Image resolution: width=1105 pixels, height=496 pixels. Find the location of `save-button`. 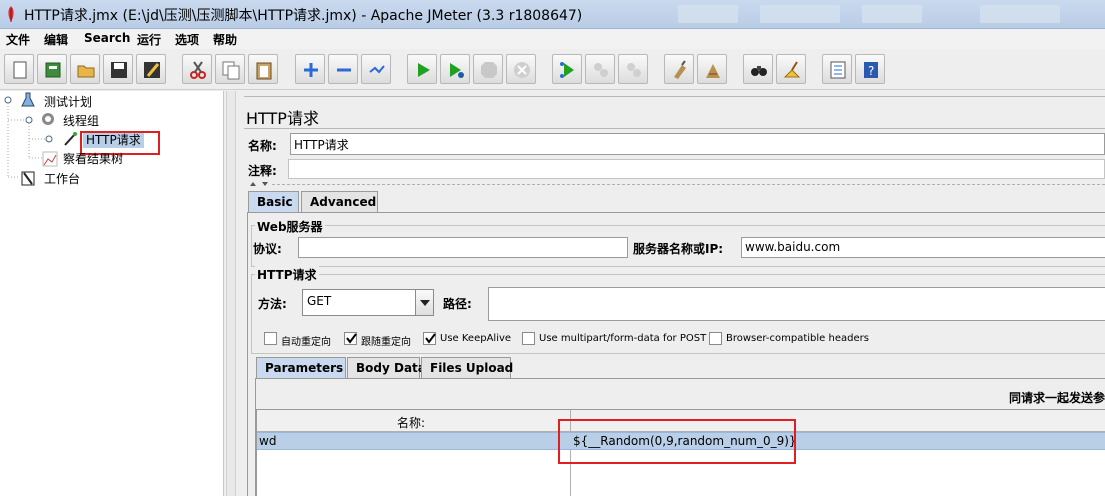

save-button is located at coordinates (118, 69).